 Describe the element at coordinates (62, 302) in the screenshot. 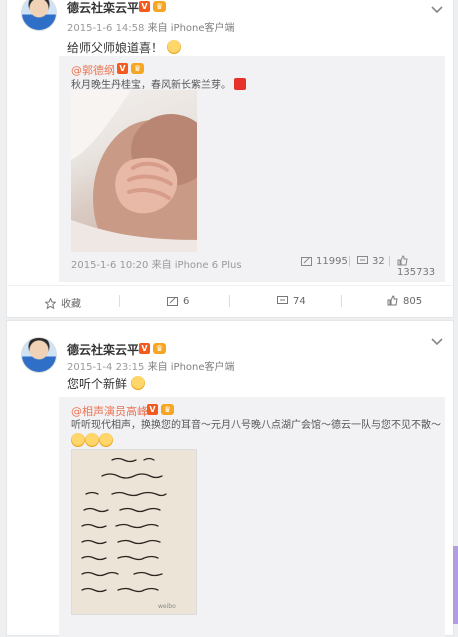

I see `favorite-button: 收藏` at that location.